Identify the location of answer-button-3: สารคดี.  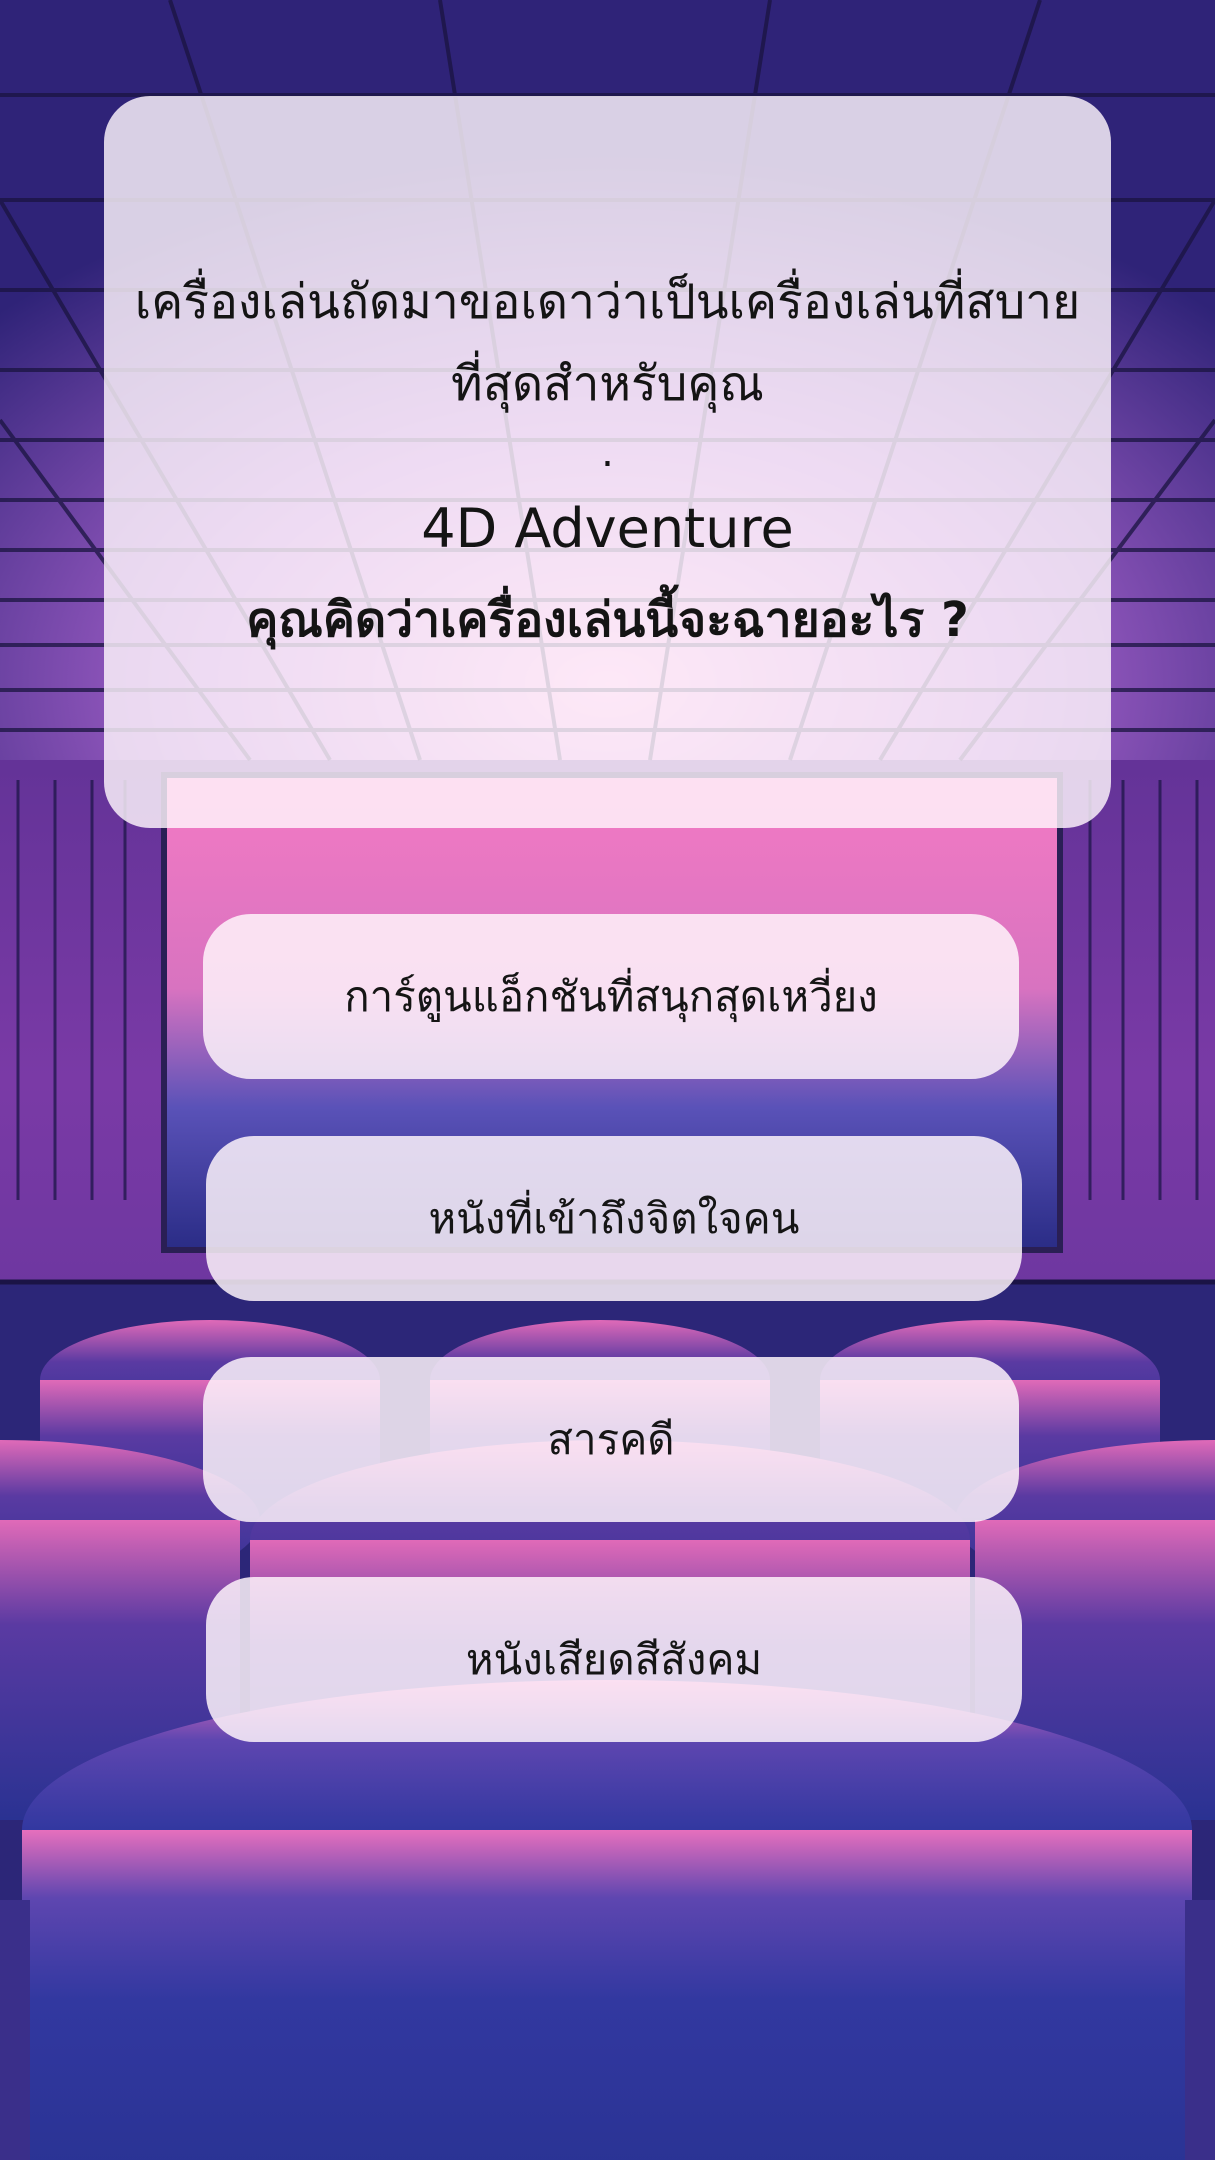
(611, 1439).